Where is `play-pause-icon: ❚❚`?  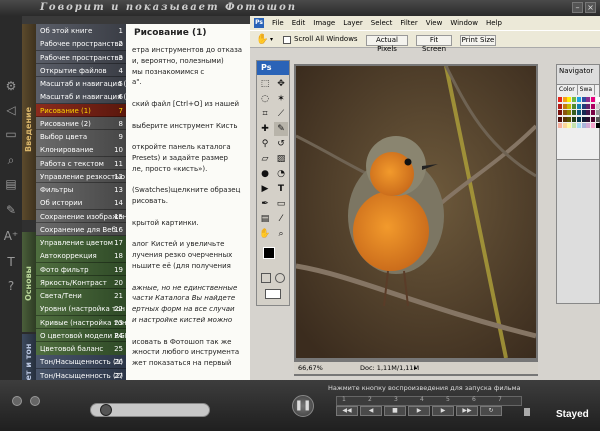
play-pause-icon: ❚❚ is located at coordinates (303, 406).